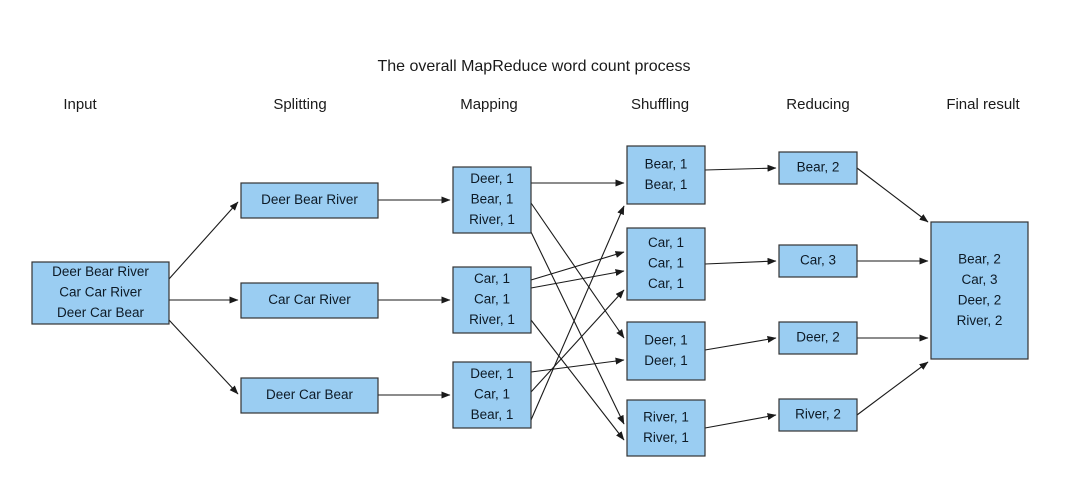 The width and height of the screenshot is (1077, 500). I want to click on stage-header-mapping: Mapping, so click(489, 104).